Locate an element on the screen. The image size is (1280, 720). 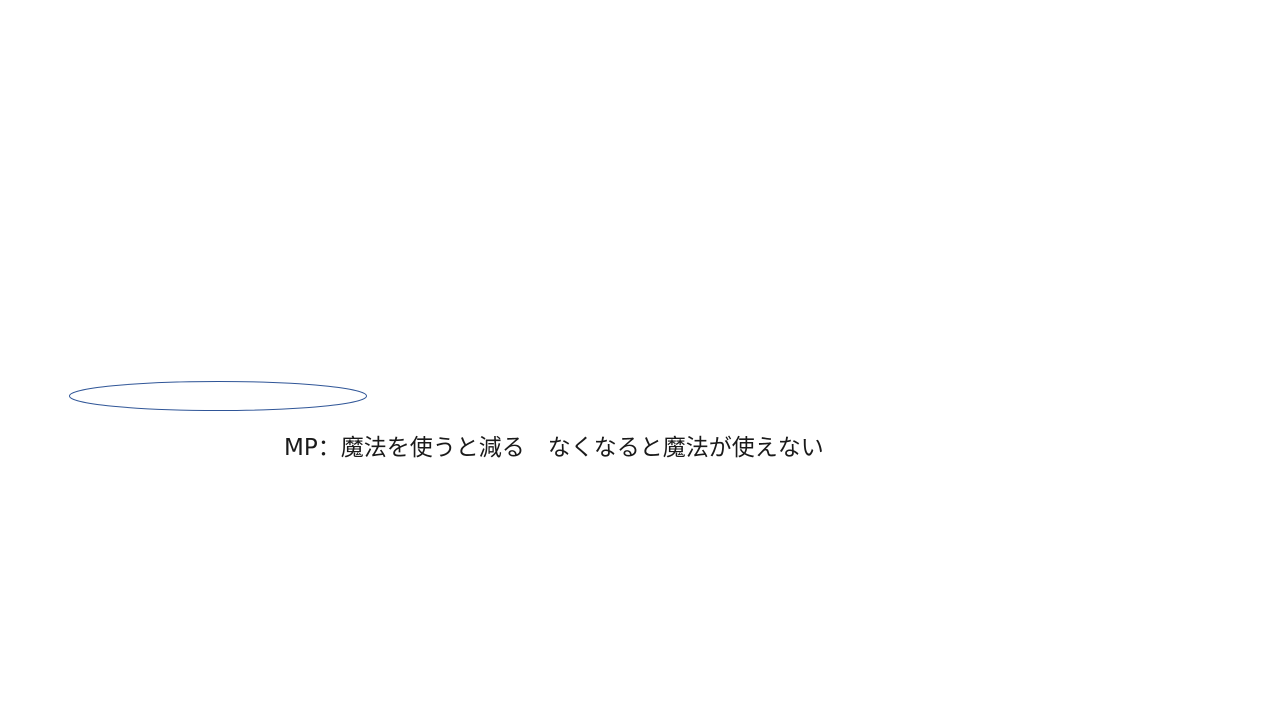
ellipse-shape is located at coordinates (218, 396).